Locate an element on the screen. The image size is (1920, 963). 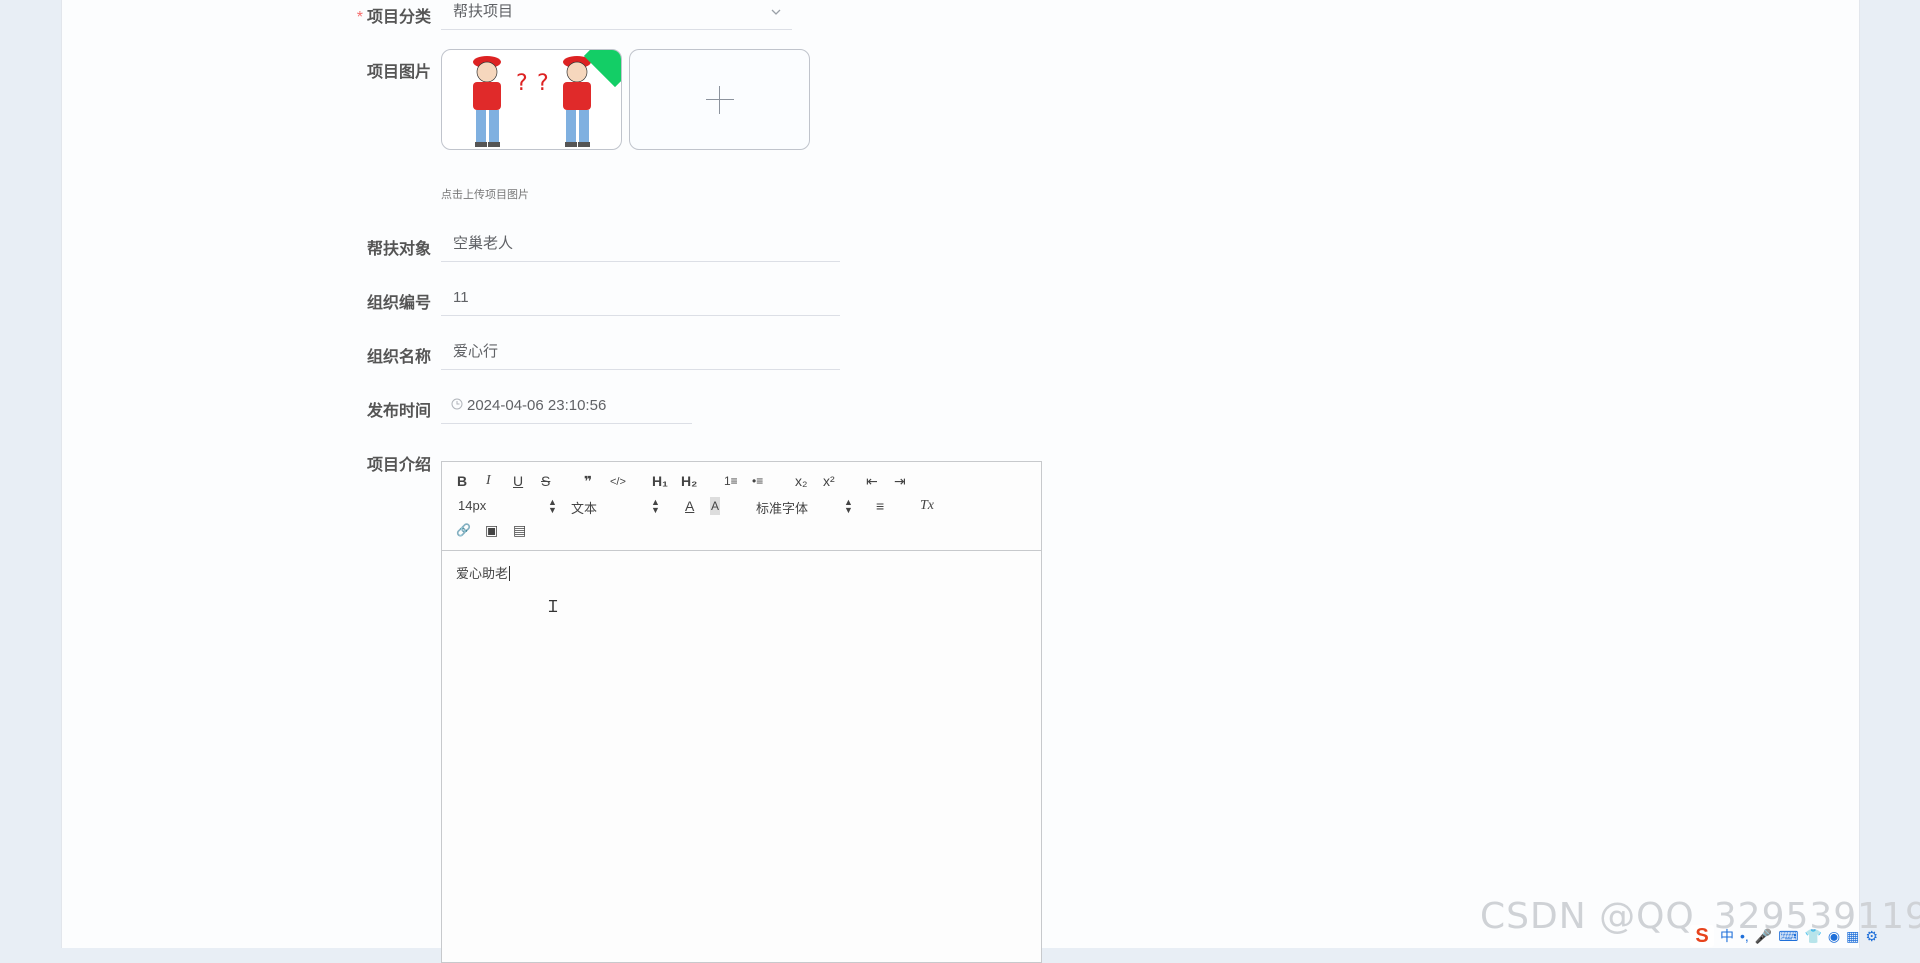
font-size-select: 14px ▲ ▼ is located at coordinates (507, 506).